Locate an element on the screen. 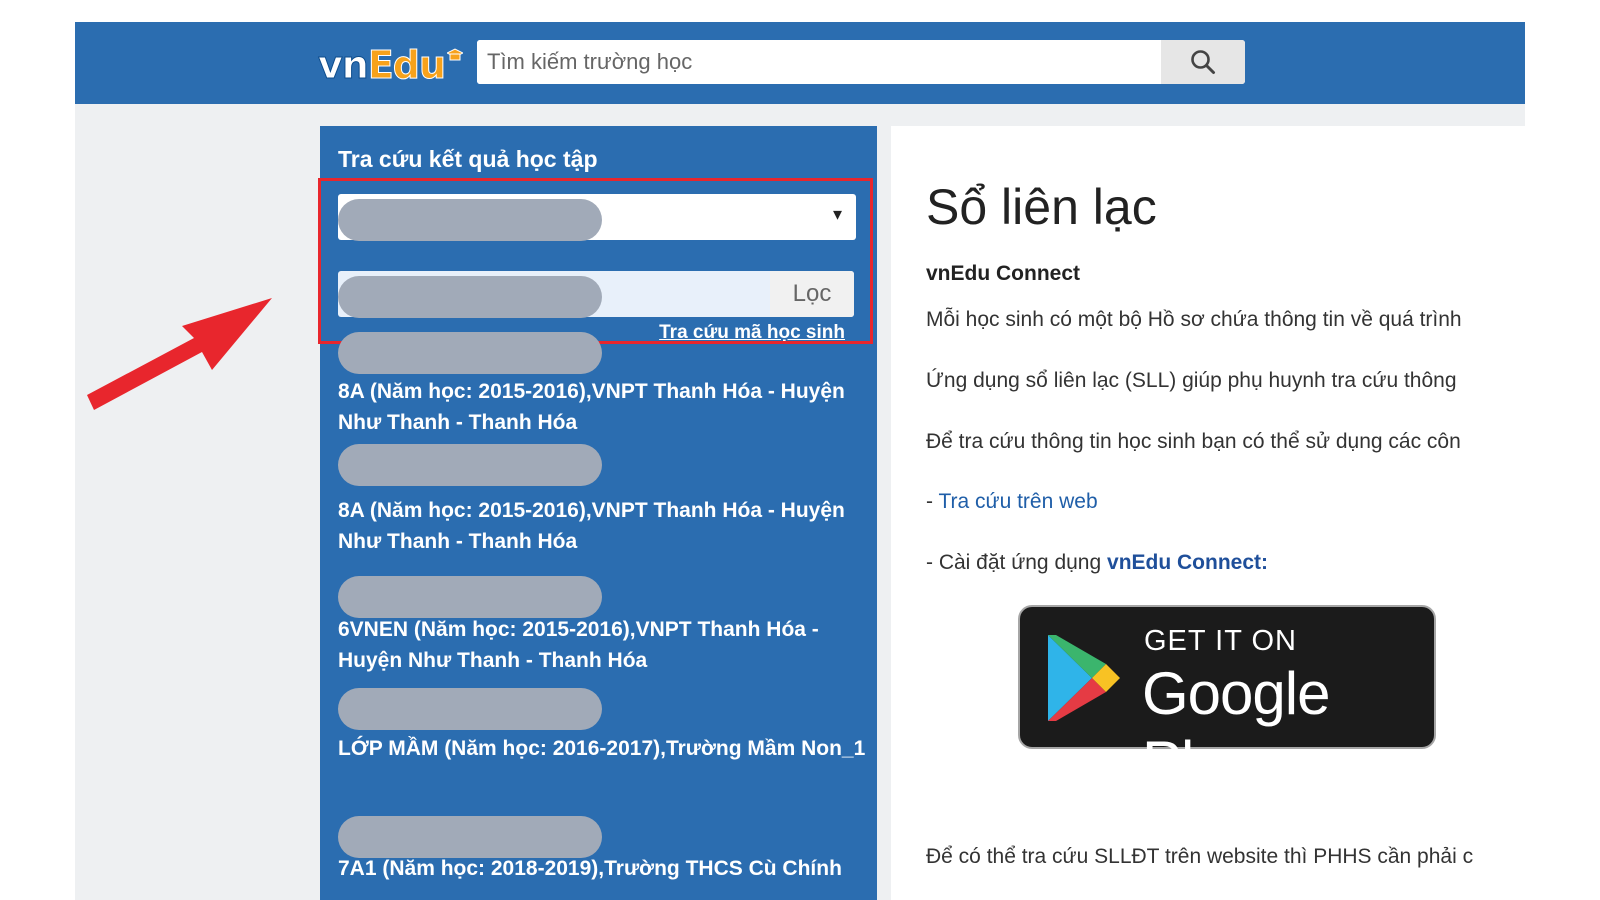  logo-vn-text: vn is located at coordinates (344, 65).